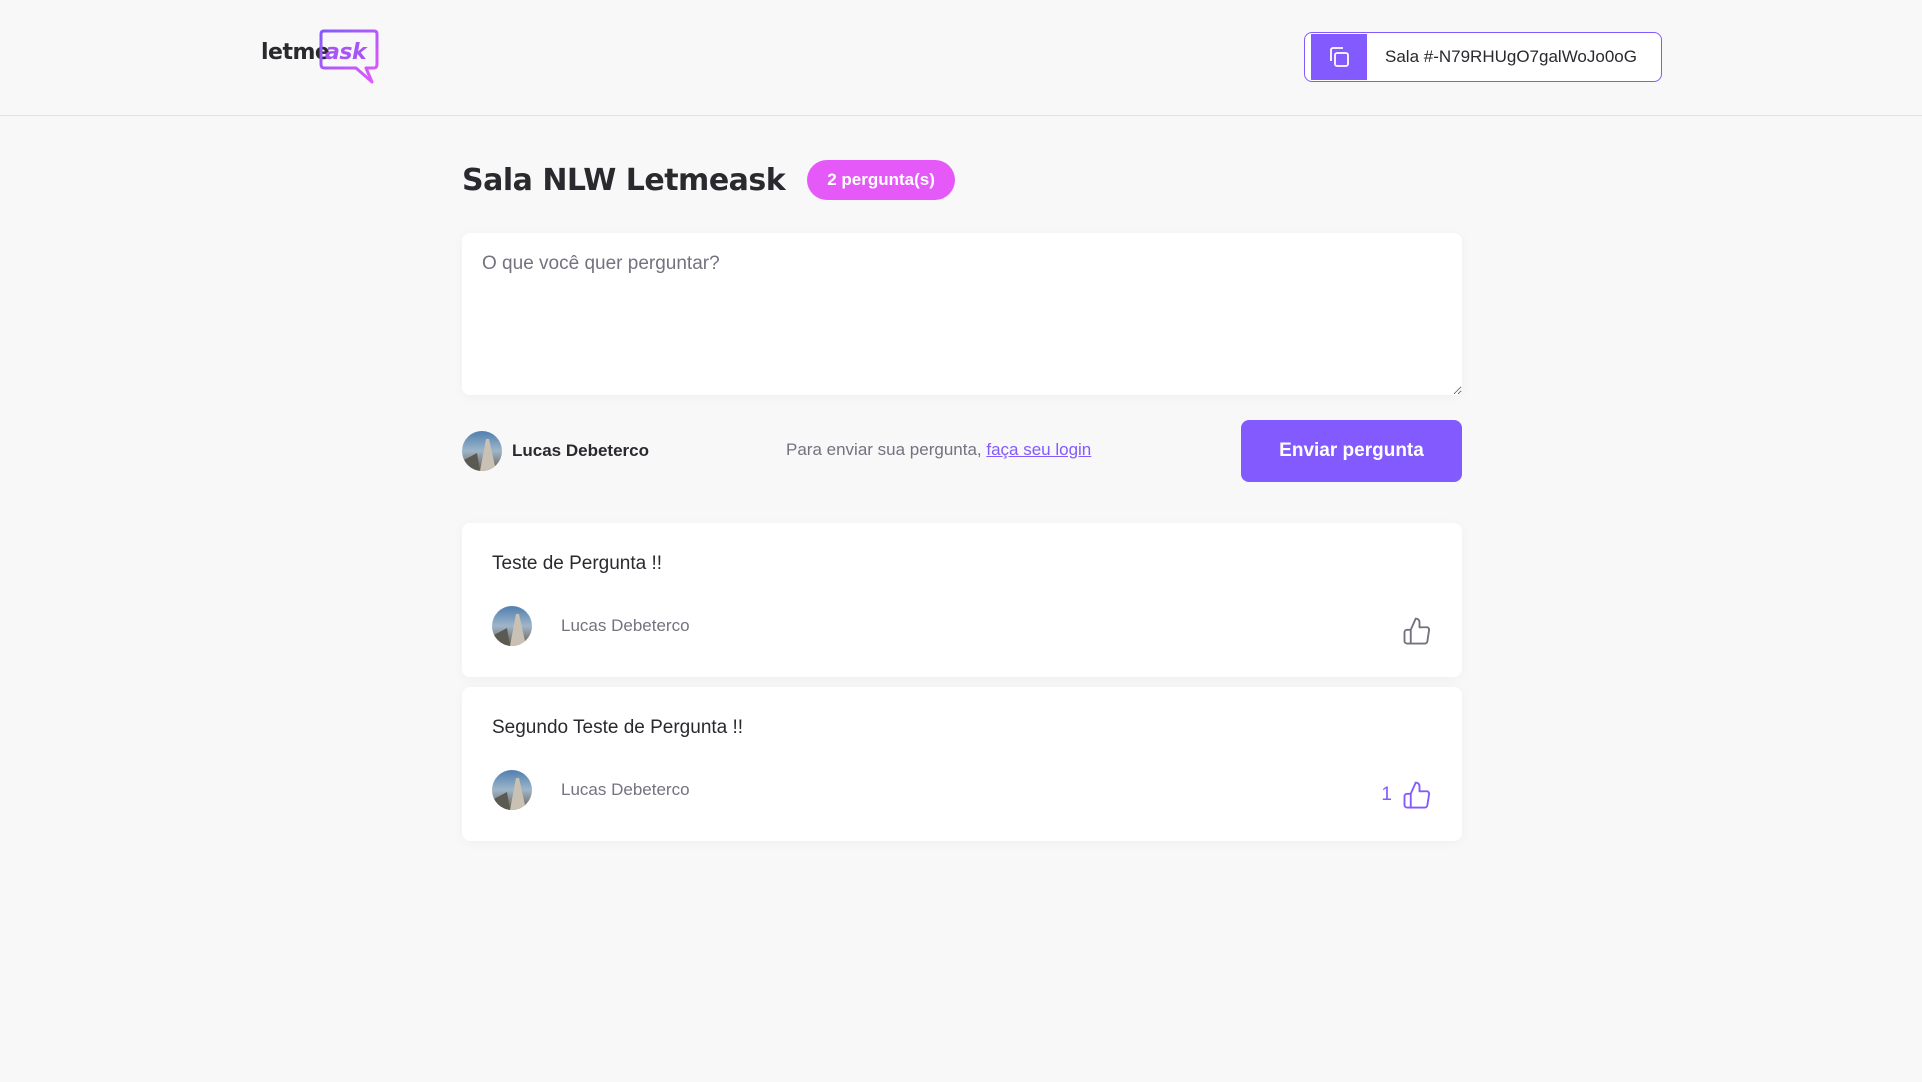 This screenshot has height=1082, width=1922. Describe the element at coordinates (962, 790) in the screenshot. I see `question-footer: Lucas Debeterco 1` at that location.